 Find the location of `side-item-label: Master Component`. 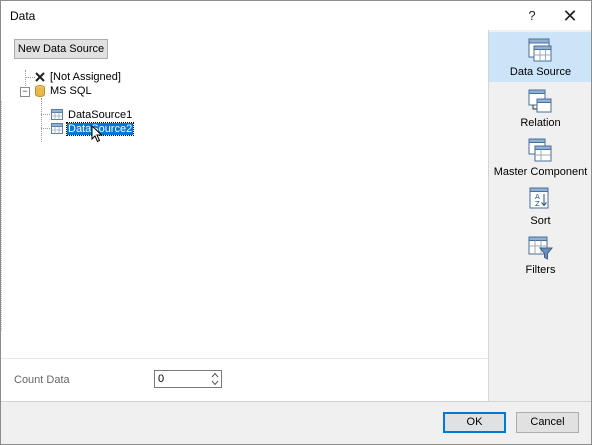

side-item-label: Master Component is located at coordinates (540, 172).